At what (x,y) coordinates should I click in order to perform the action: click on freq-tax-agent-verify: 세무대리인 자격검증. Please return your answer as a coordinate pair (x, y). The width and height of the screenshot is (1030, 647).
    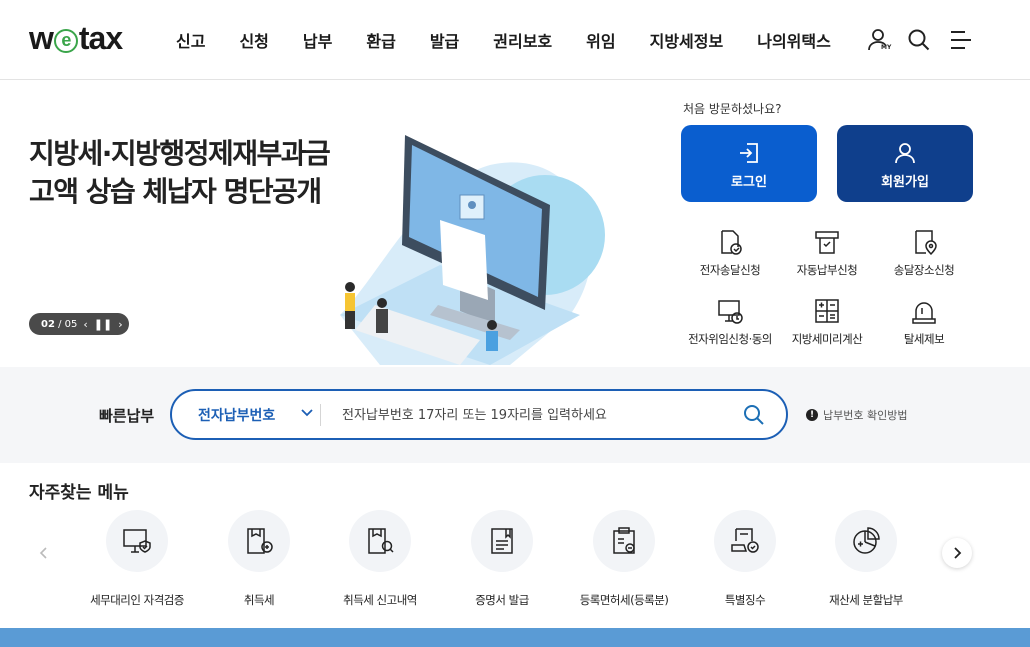
    Looking at the image, I should click on (137, 559).